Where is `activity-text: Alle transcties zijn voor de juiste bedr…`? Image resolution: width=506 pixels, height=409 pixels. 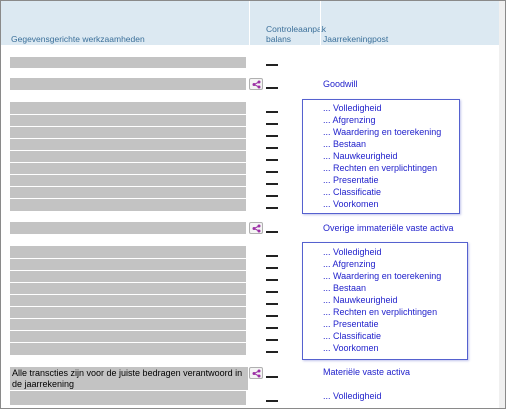 activity-text: Alle transcties zijn voor de juiste bedr… is located at coordinates (129, 378).